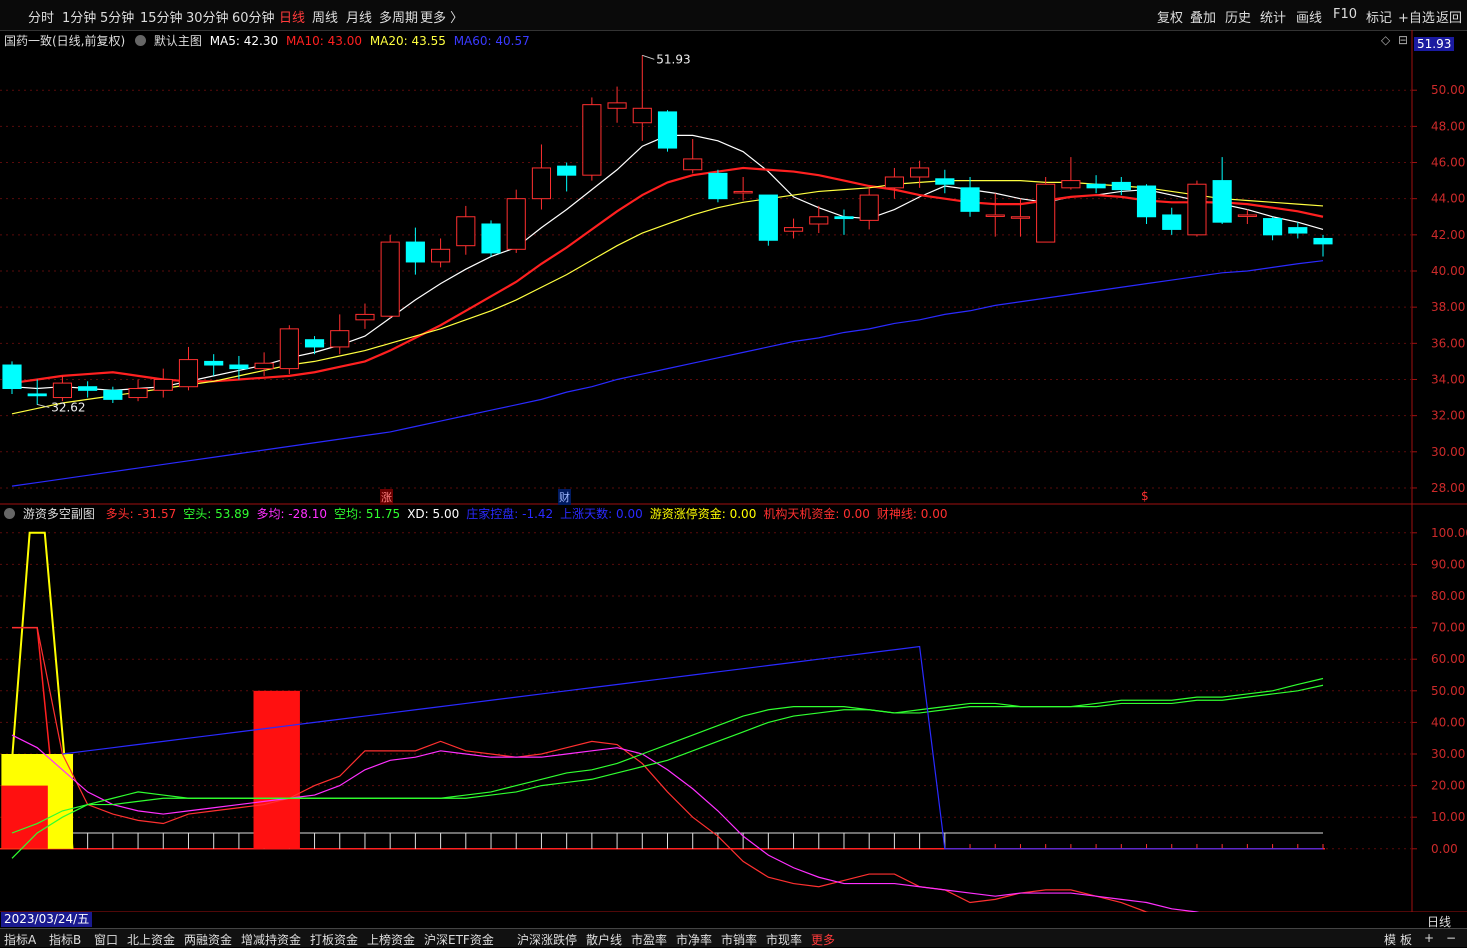  What do you see at coordinates (1448, 817) in the screenshot?
I see `y-tick-label: 10.00` at bounding box center [1448, 817].